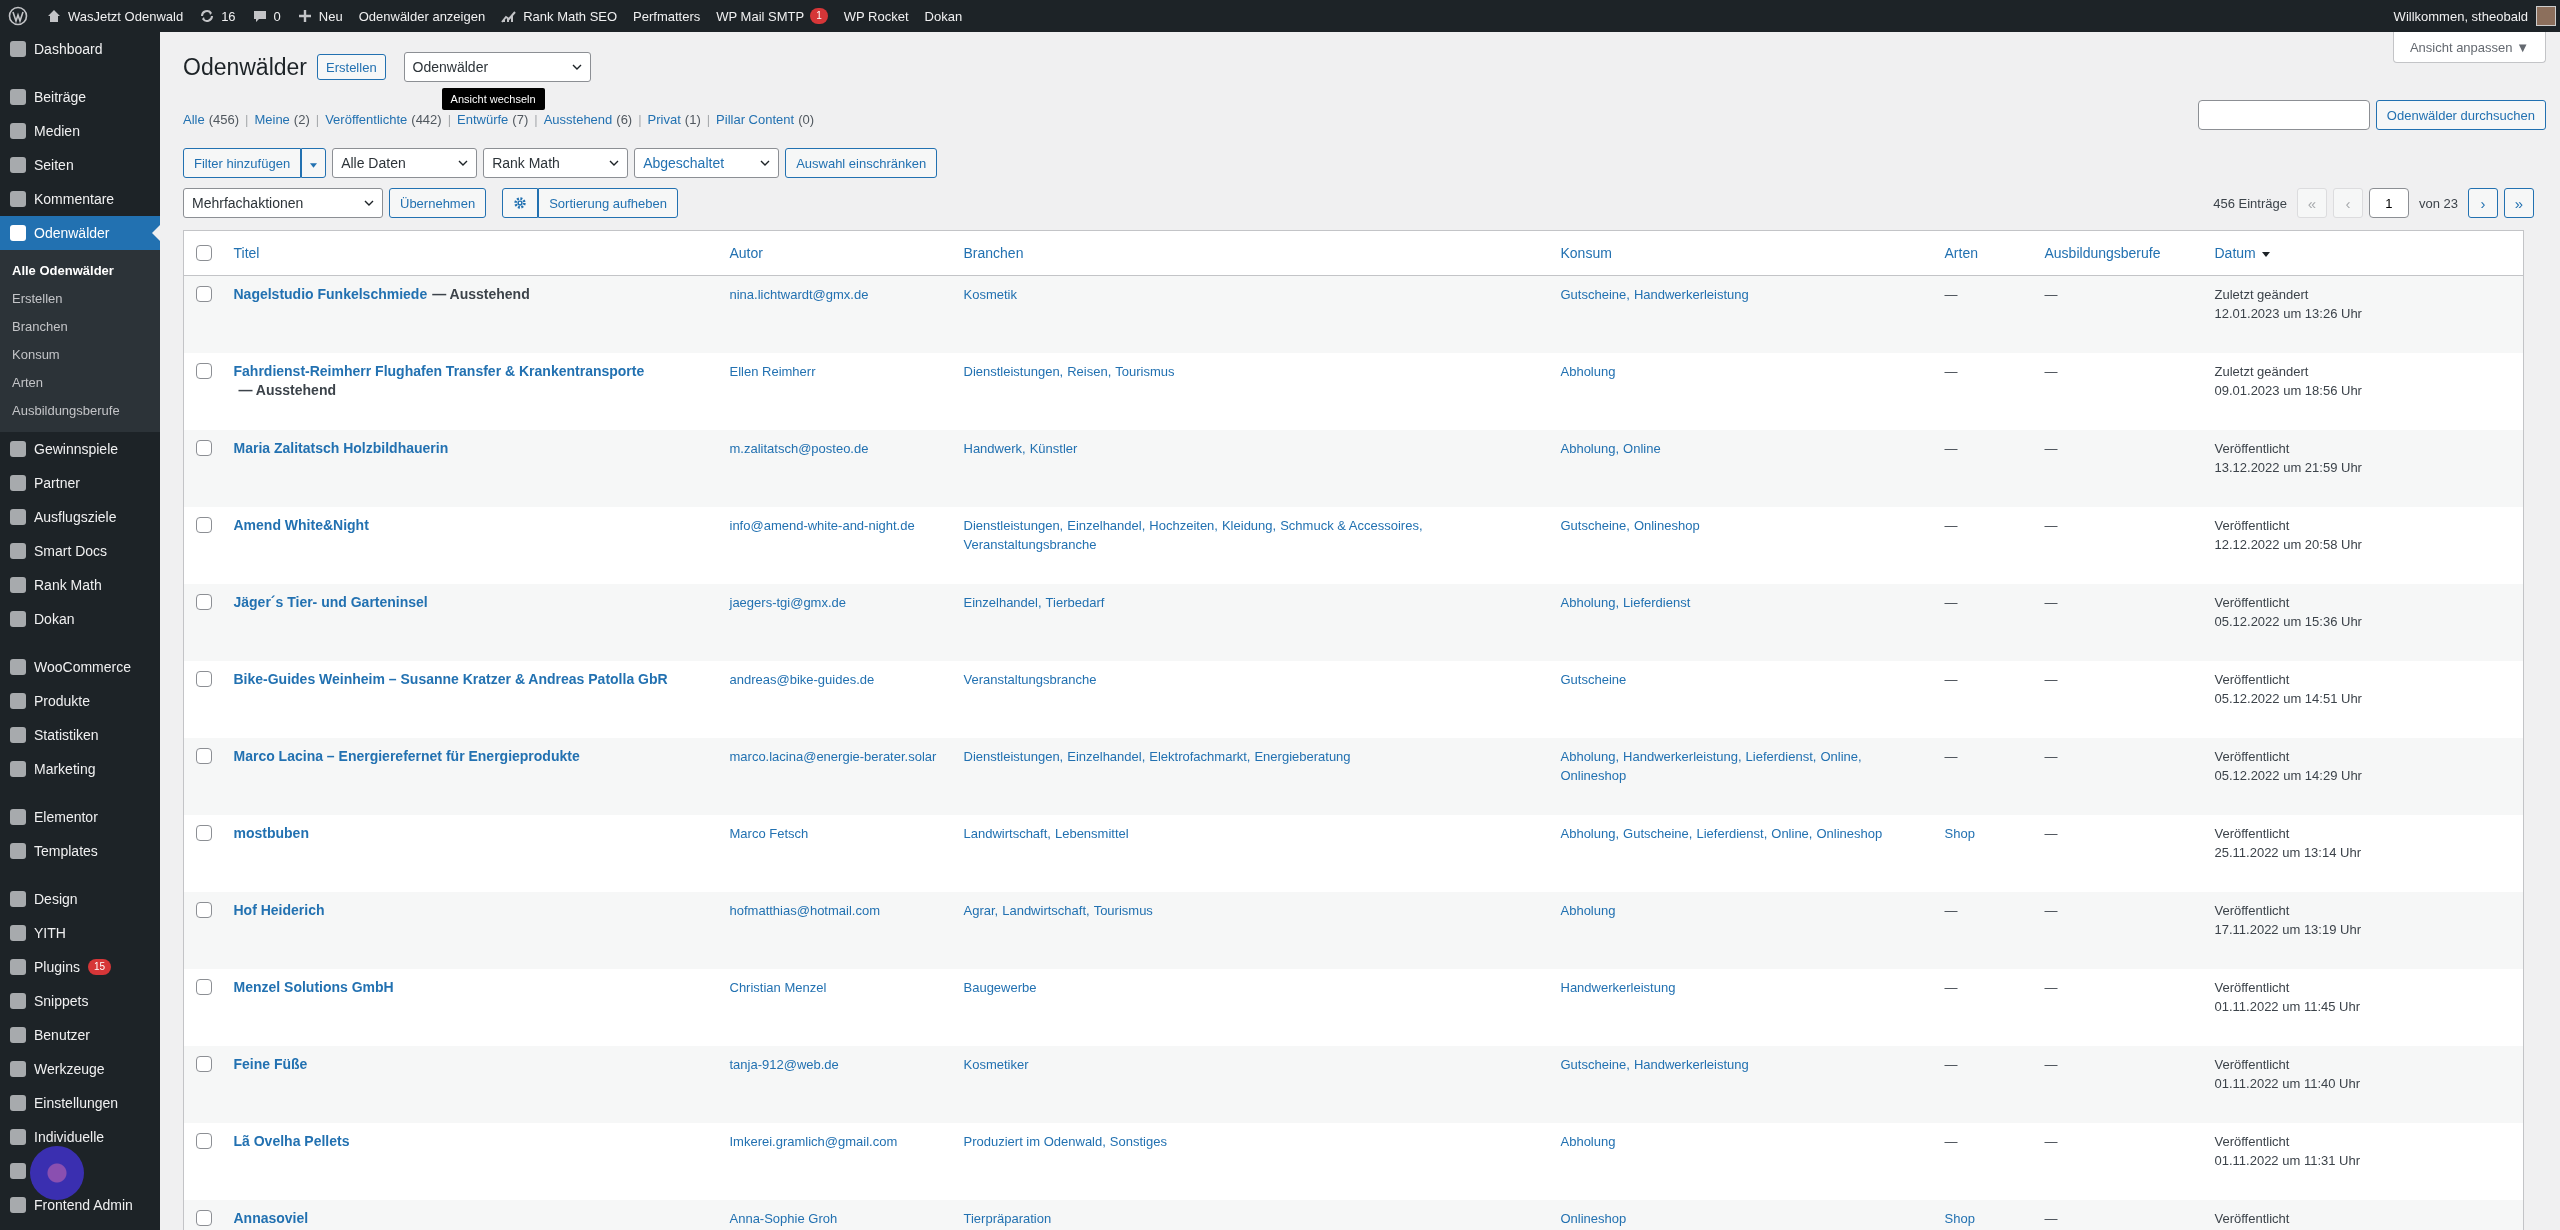  What do you see at coordinates (272, 119) in the screenshot?
I see `view-filter-link: Meine` at bounding box center [272, 119].